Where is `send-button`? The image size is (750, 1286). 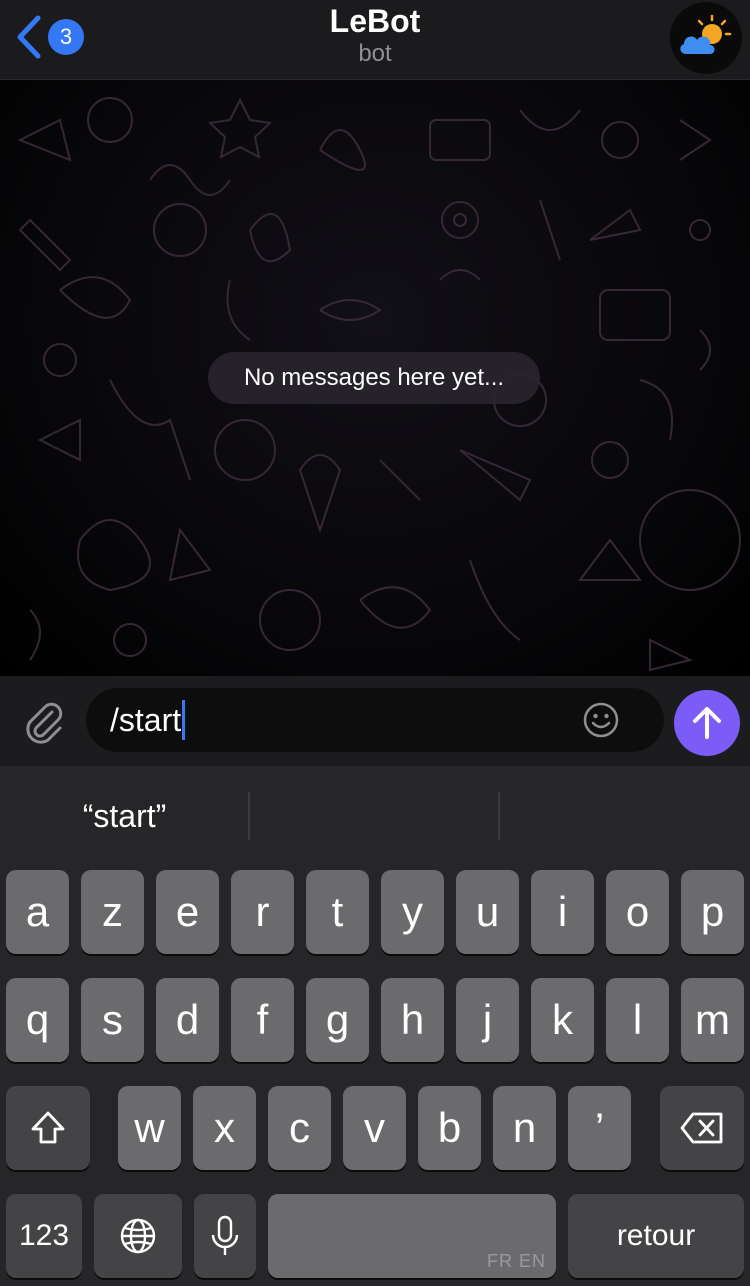 send-button is located at coordinates (707, 723).